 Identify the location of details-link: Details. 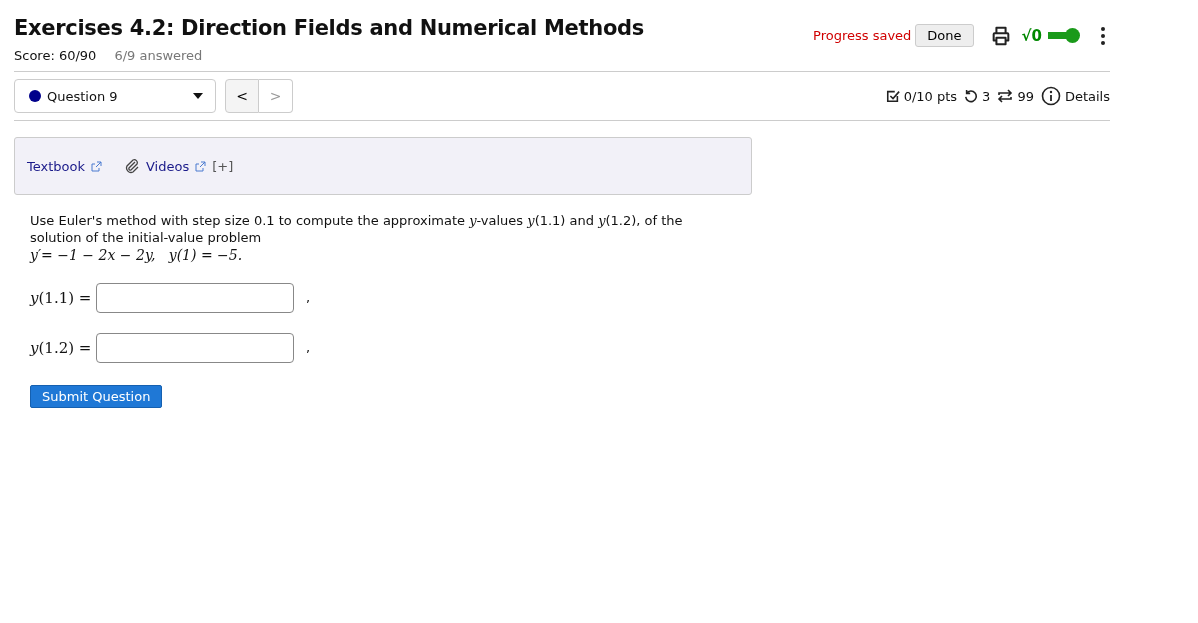
(1087, 96).